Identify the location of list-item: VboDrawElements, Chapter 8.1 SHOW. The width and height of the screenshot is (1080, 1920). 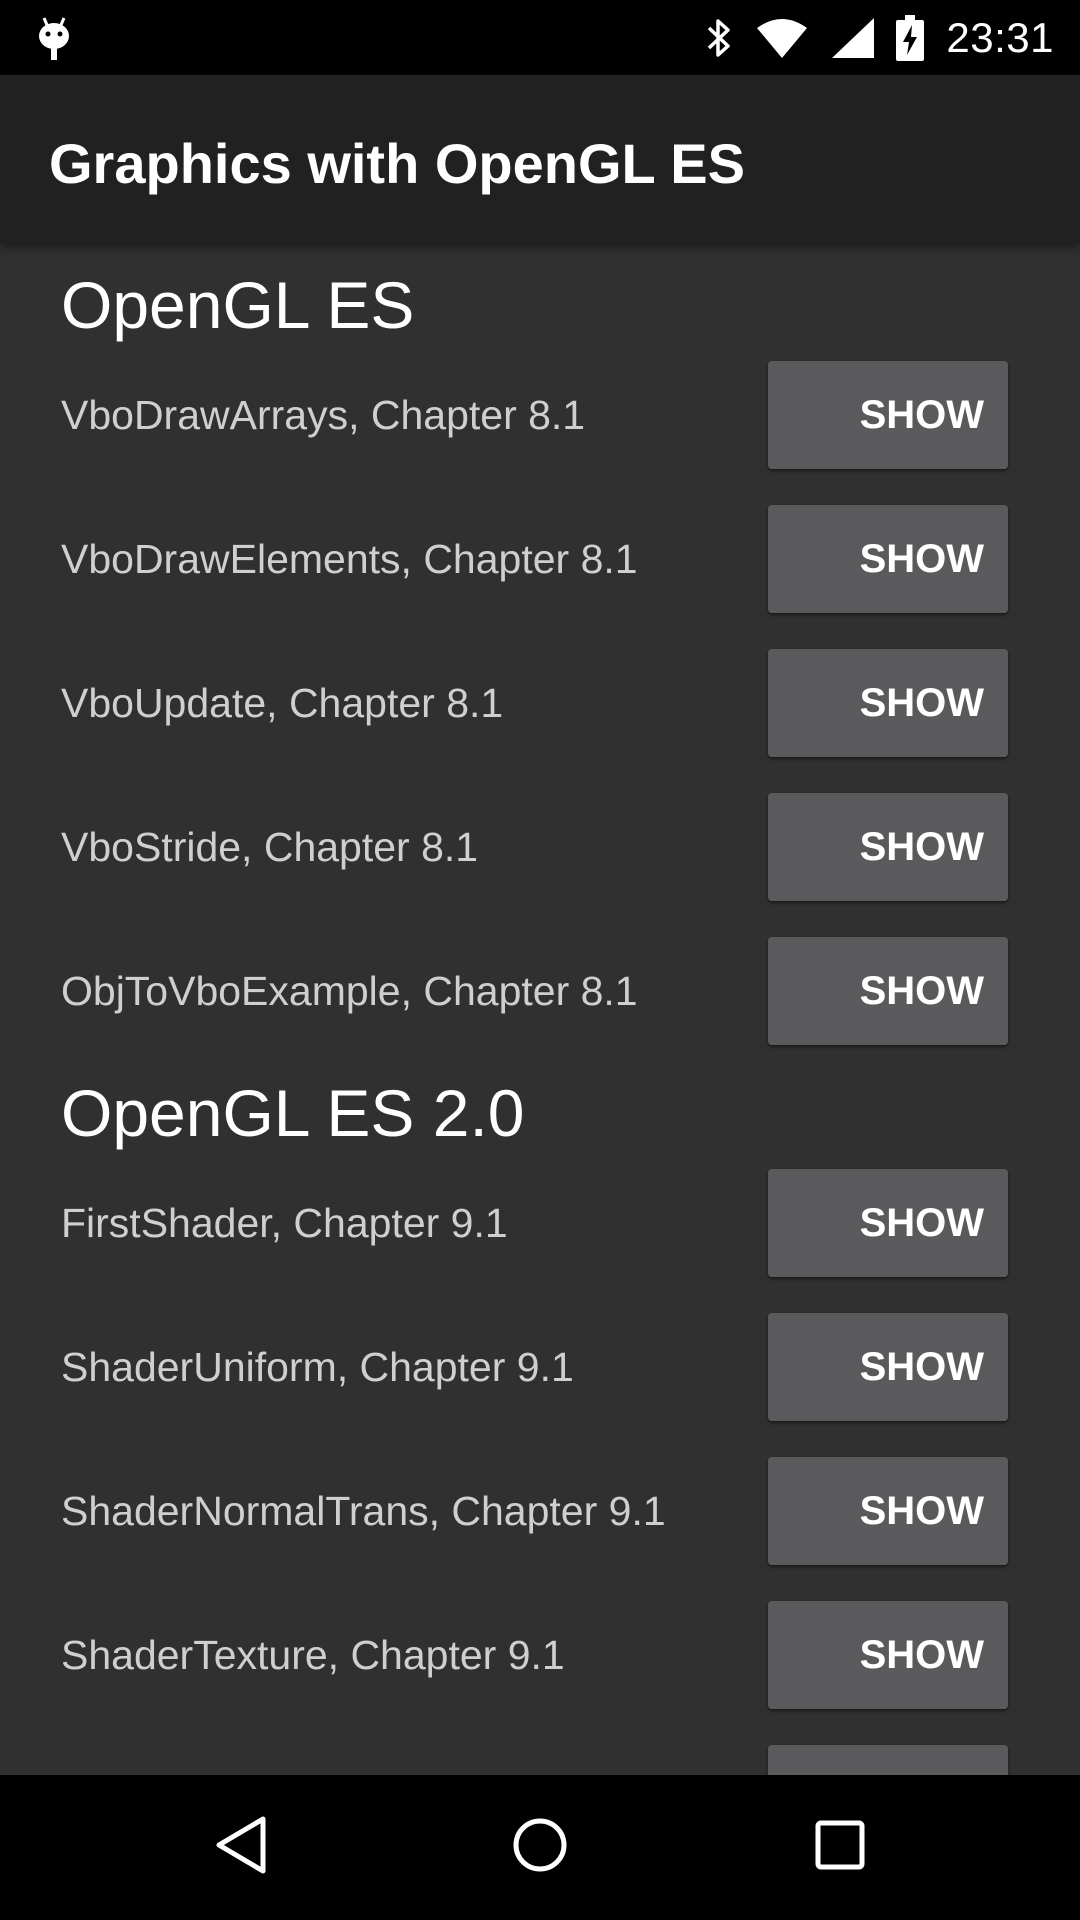
(540, 559).